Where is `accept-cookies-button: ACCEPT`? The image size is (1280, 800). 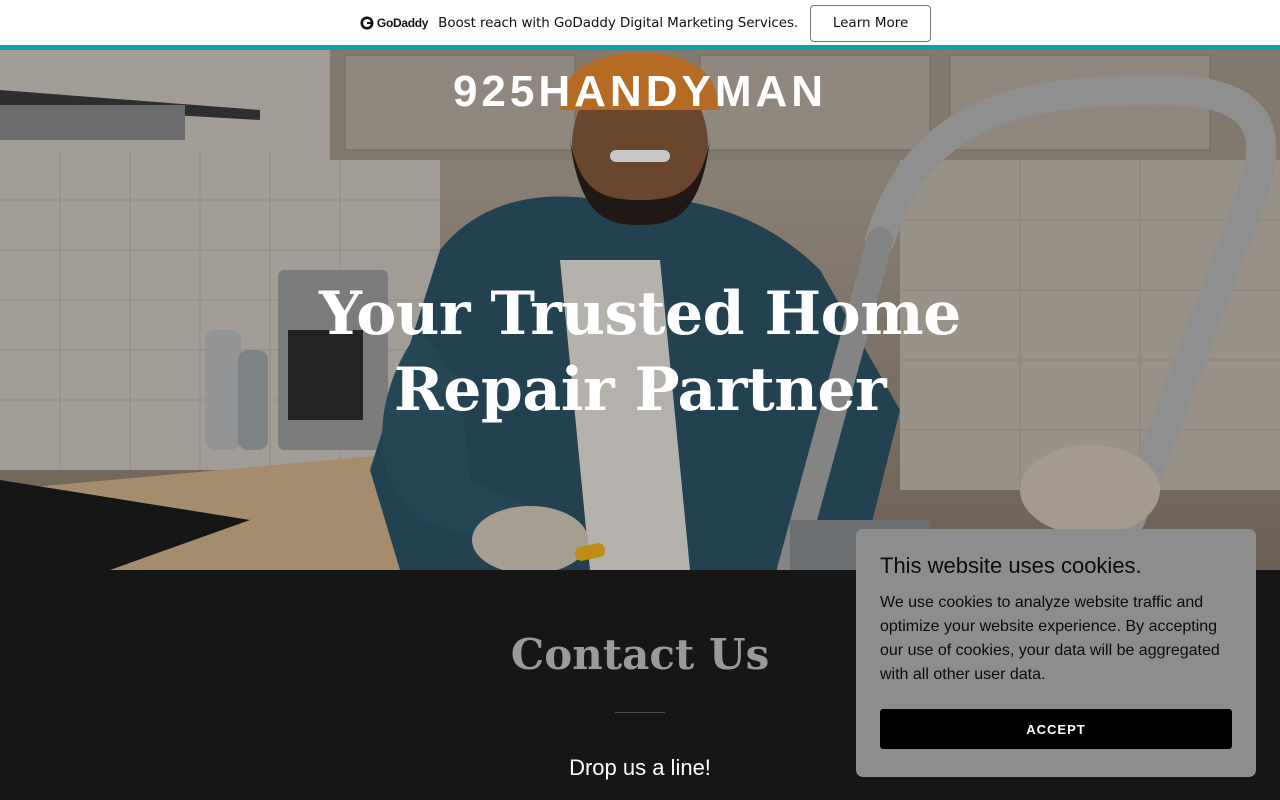
accept-cookies-button: ACCEPT is located at coordinates (1056, 729).